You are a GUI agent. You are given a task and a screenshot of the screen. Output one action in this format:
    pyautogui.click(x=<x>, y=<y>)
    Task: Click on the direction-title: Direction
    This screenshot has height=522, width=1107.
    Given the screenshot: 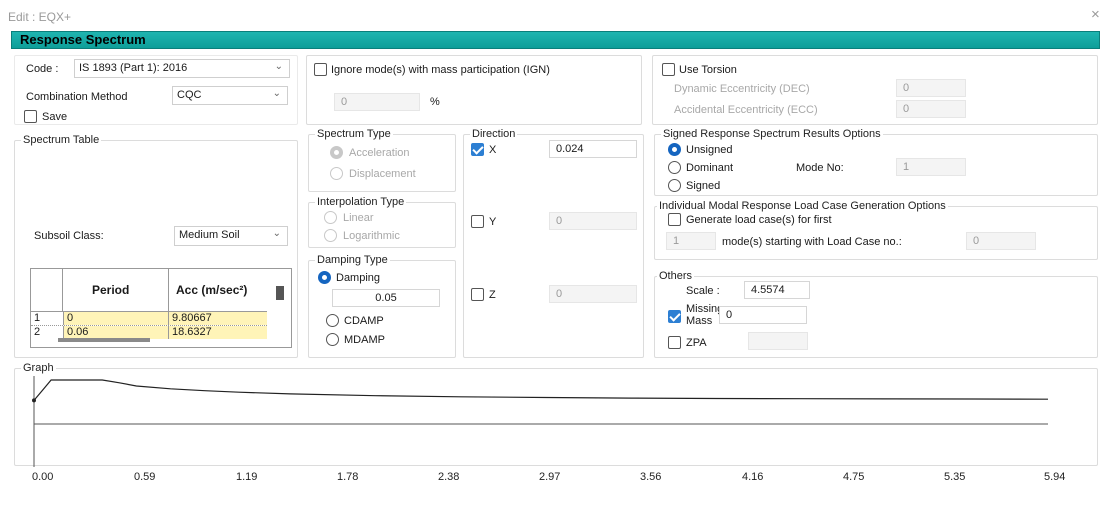 What is the action you would take?
    pyautogui.click(x=494, y=134)
    